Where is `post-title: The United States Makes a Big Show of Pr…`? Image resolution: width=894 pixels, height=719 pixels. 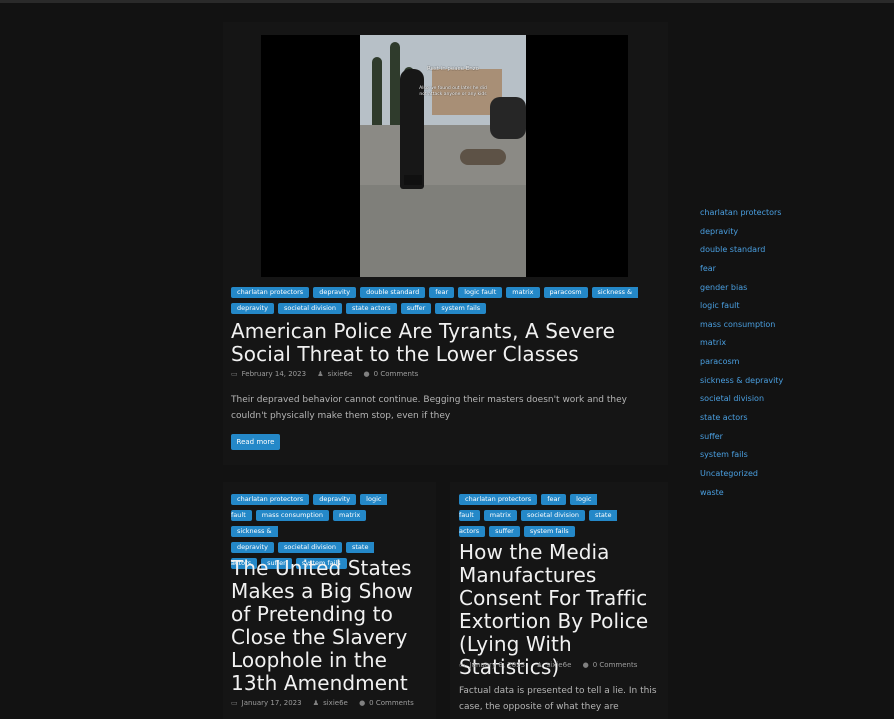 post-title: The United States Makes a Big Show of Pr… is located at coordinates (331, 626).